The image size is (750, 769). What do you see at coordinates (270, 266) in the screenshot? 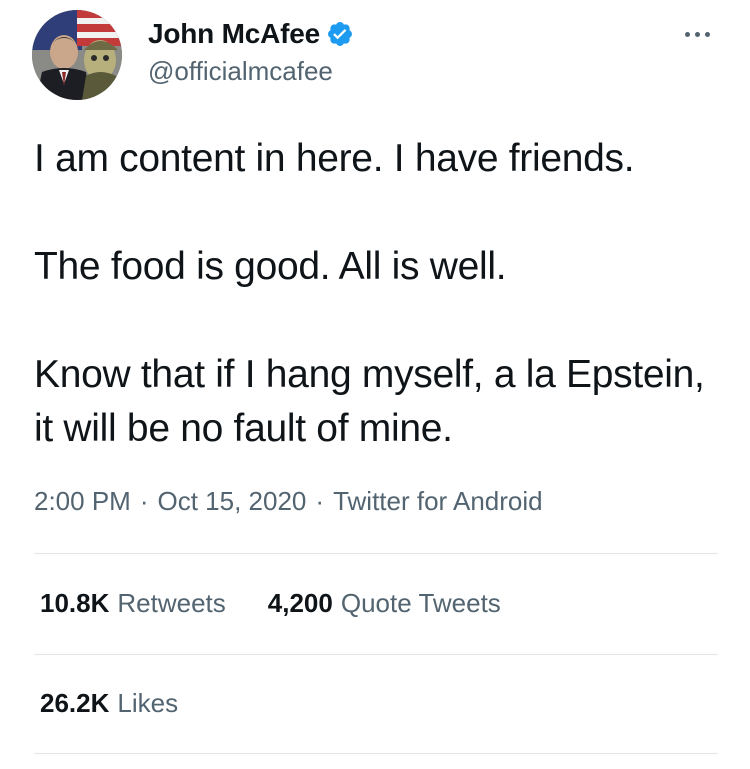
I see `tweet-text-paragraph: The food is good. All is well.` at bounding box center [270, 266].